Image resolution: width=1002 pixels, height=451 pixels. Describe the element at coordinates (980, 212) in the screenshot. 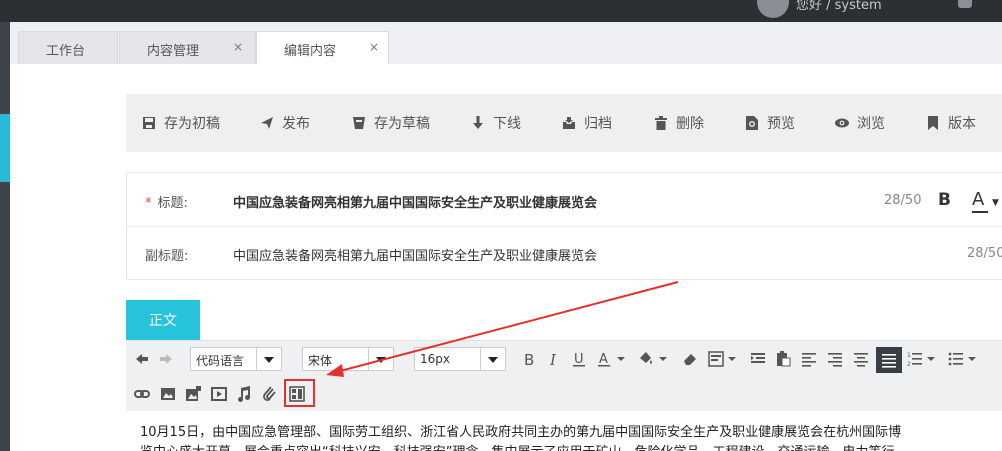

I see `font-color-underline` at that location.